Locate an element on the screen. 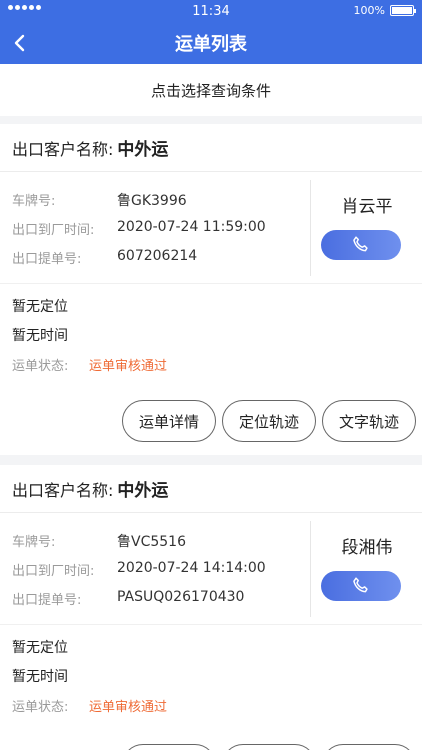 This screenshot has height=750, width=422. action-buttons is located at coordinates (269, 747).